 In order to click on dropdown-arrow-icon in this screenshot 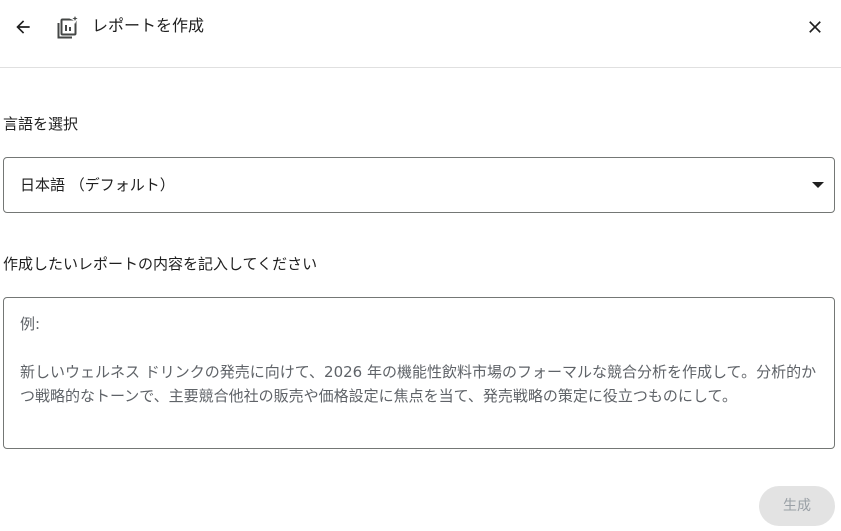, I will do `click(818, 185)`.